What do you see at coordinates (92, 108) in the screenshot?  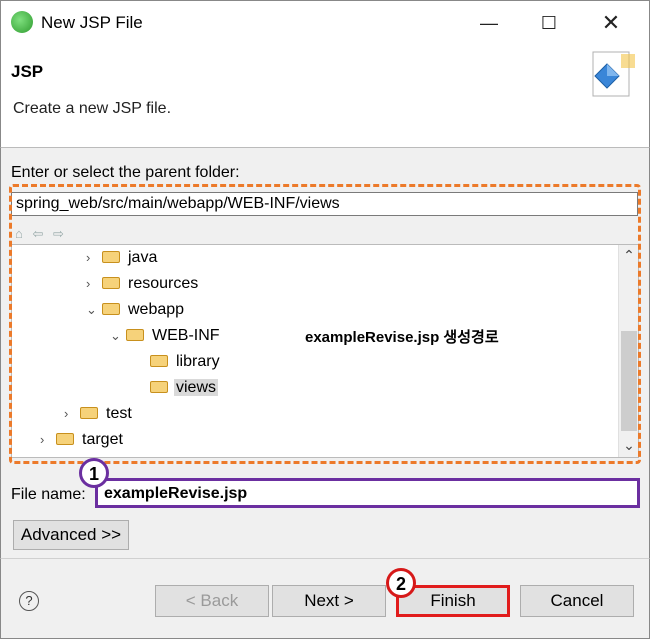 I see `wizard-description: Create a new JSP file.` at bounding box center [92, 108].